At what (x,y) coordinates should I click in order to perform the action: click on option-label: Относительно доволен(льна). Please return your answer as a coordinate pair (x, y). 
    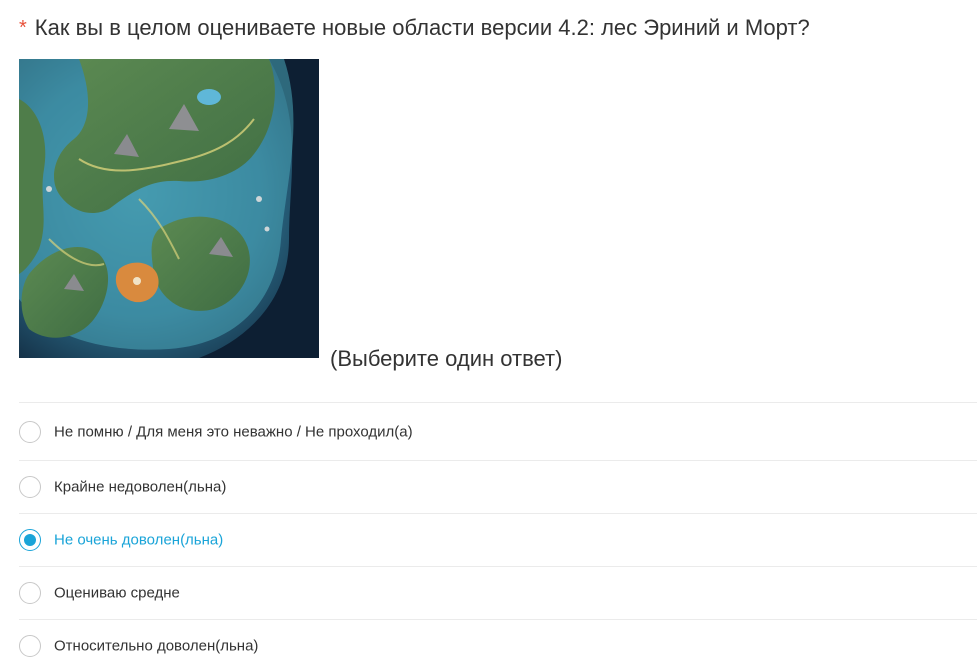
    Looking at the image, I should click on (156, 646).